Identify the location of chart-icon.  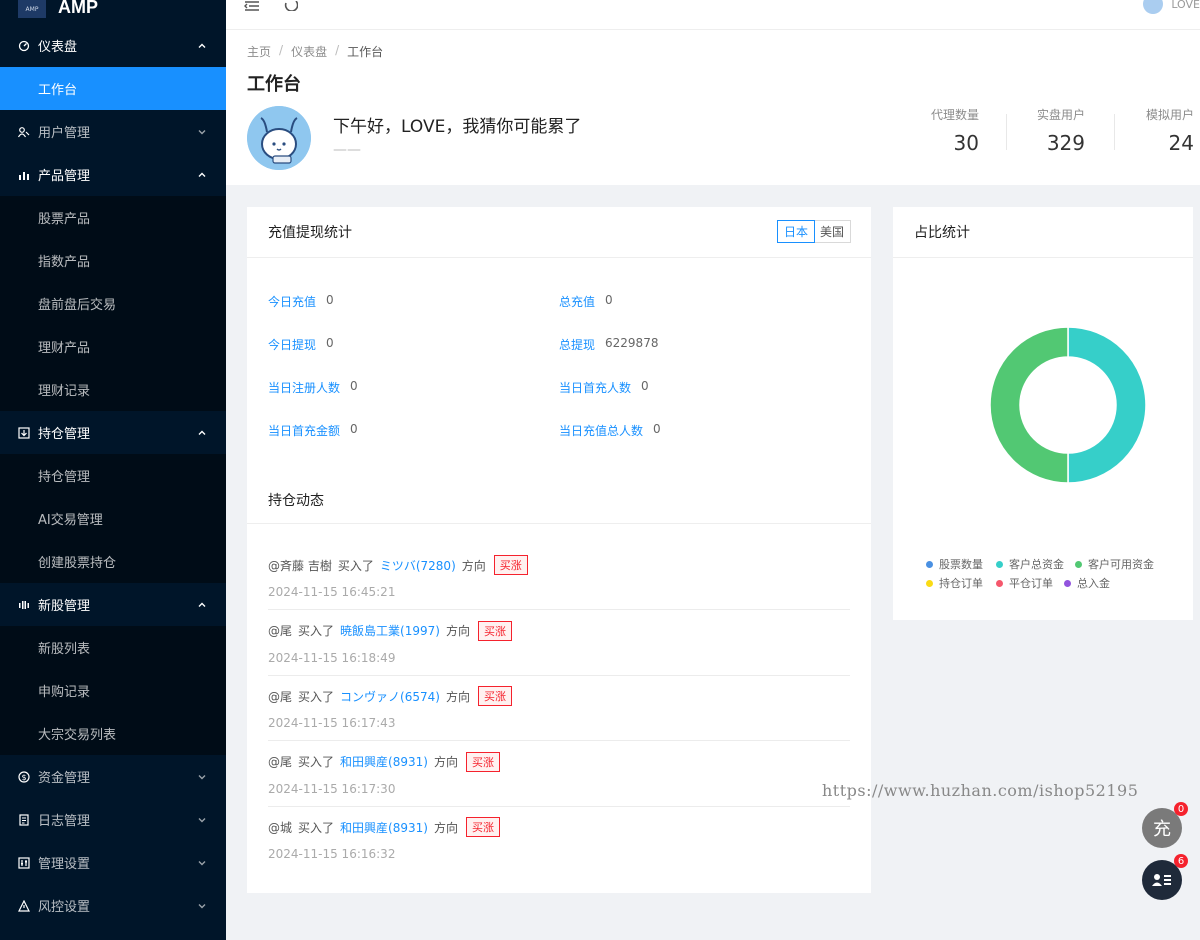
(24, 175).